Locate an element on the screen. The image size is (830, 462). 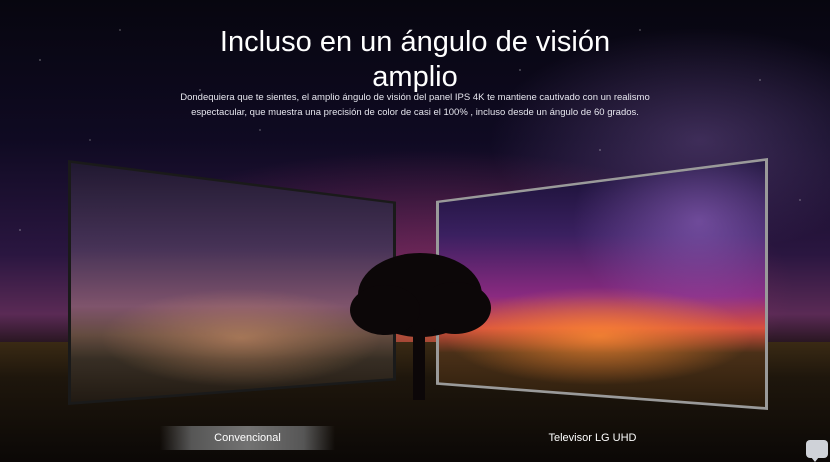
page-title-line-1: Incluso en un ángulo de visión is located at coordinates (415, 42).